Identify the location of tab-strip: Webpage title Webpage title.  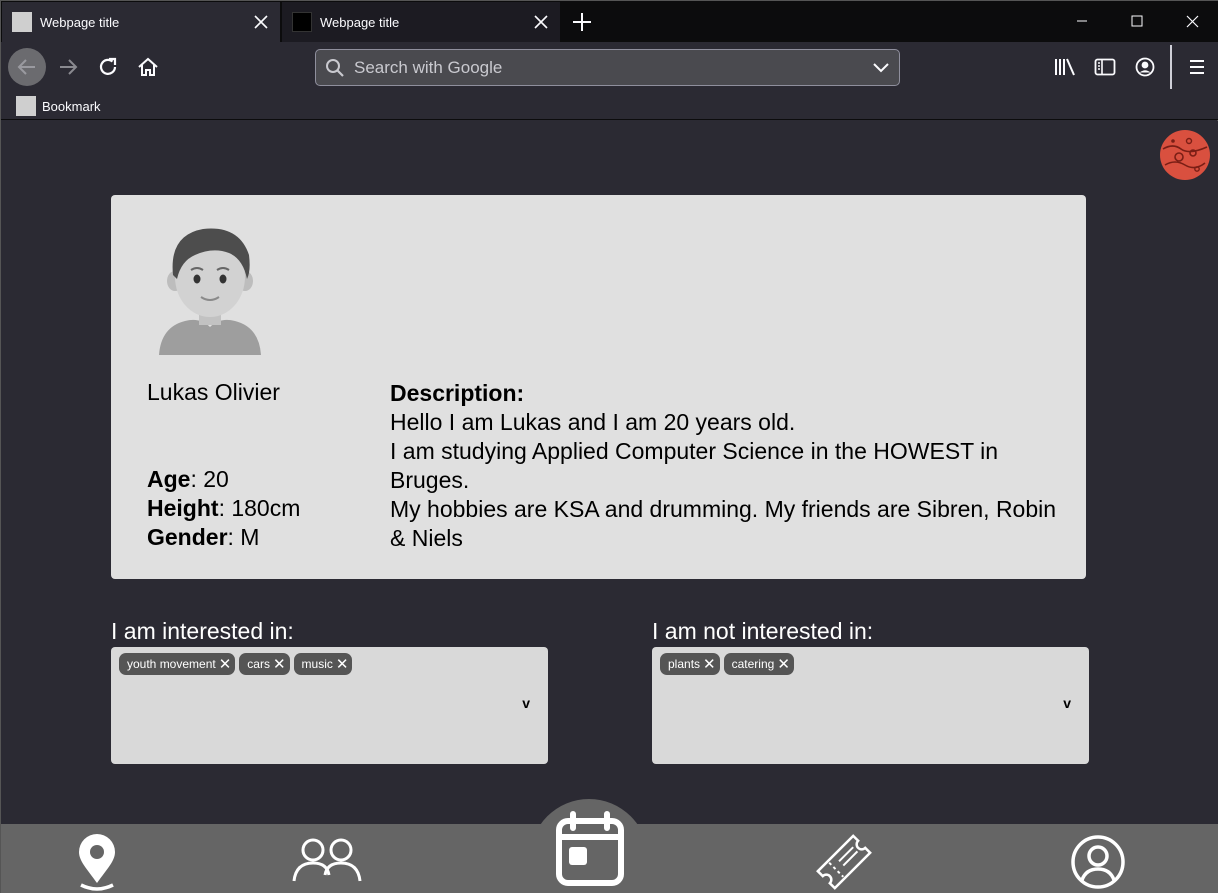
(609, 21).